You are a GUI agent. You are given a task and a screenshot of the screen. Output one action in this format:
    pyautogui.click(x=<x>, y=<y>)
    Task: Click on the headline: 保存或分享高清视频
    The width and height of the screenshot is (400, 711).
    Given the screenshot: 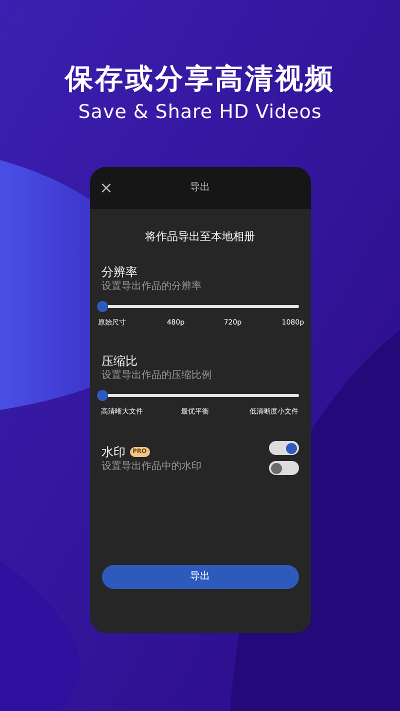 What is the action you would take?
    pyautogui.click(x=200, y=79)
    